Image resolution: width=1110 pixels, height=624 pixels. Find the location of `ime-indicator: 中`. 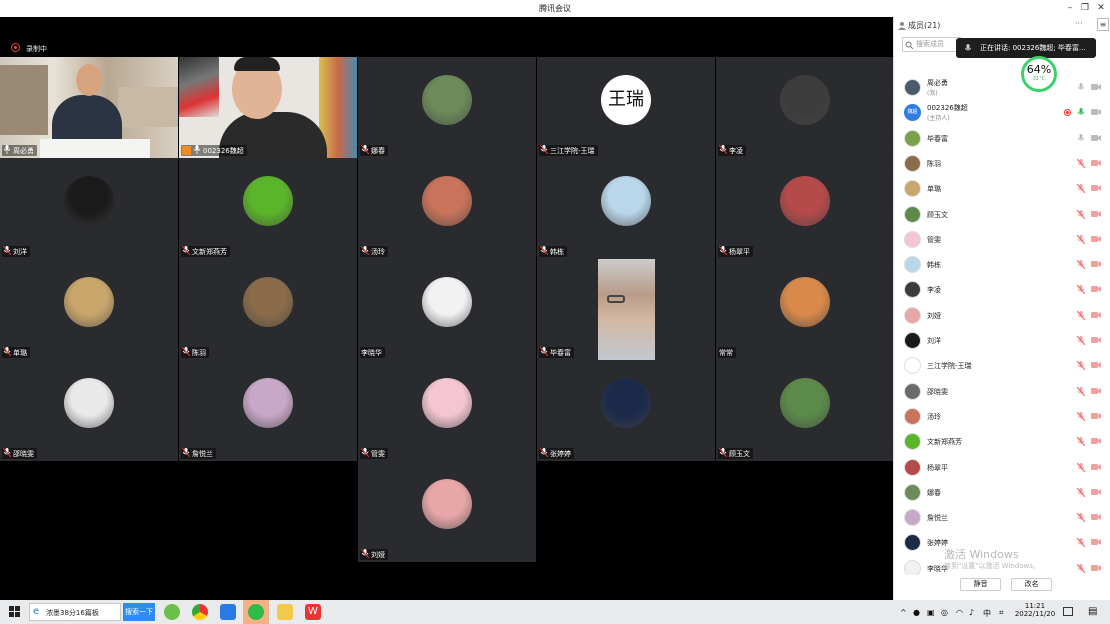

ime-indicator: 中 is located at coordinates (987, 613).